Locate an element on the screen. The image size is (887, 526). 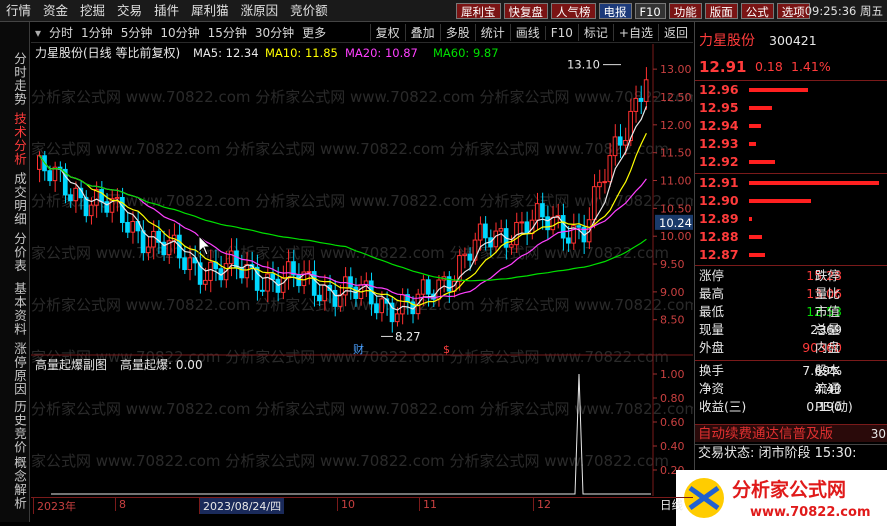
menu-item: 行情 is located at coordinates (18, 11).